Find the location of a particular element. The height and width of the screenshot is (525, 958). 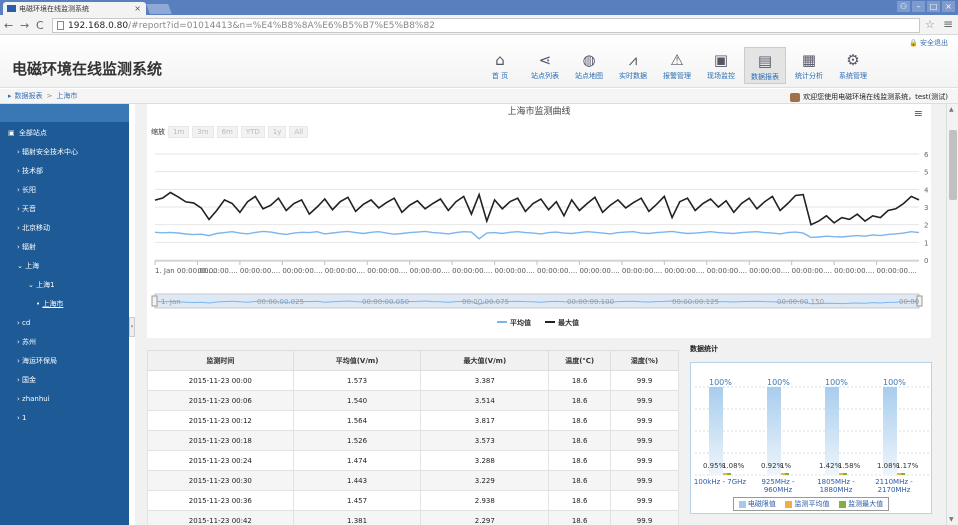

navigator-handle-left is located at coordinates (154, 301).